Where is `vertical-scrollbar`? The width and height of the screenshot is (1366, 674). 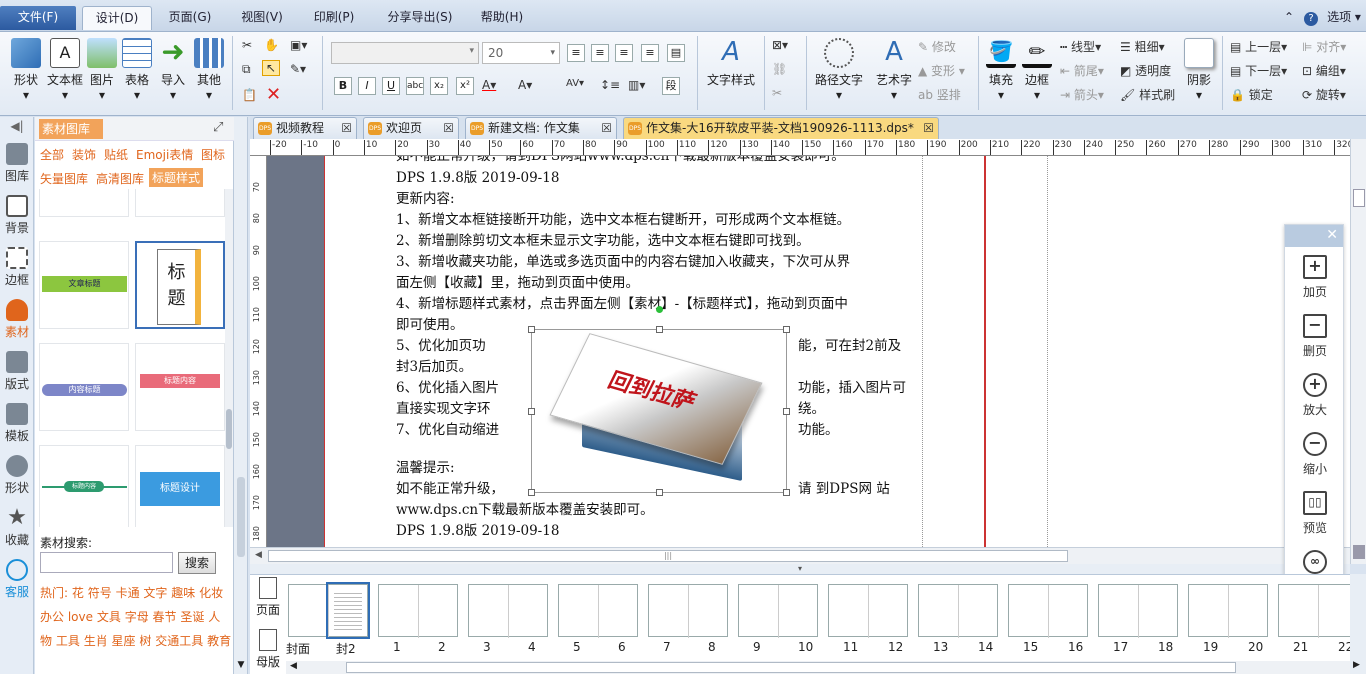 vertical-scrollbar is located at coordinates (1358, 351).